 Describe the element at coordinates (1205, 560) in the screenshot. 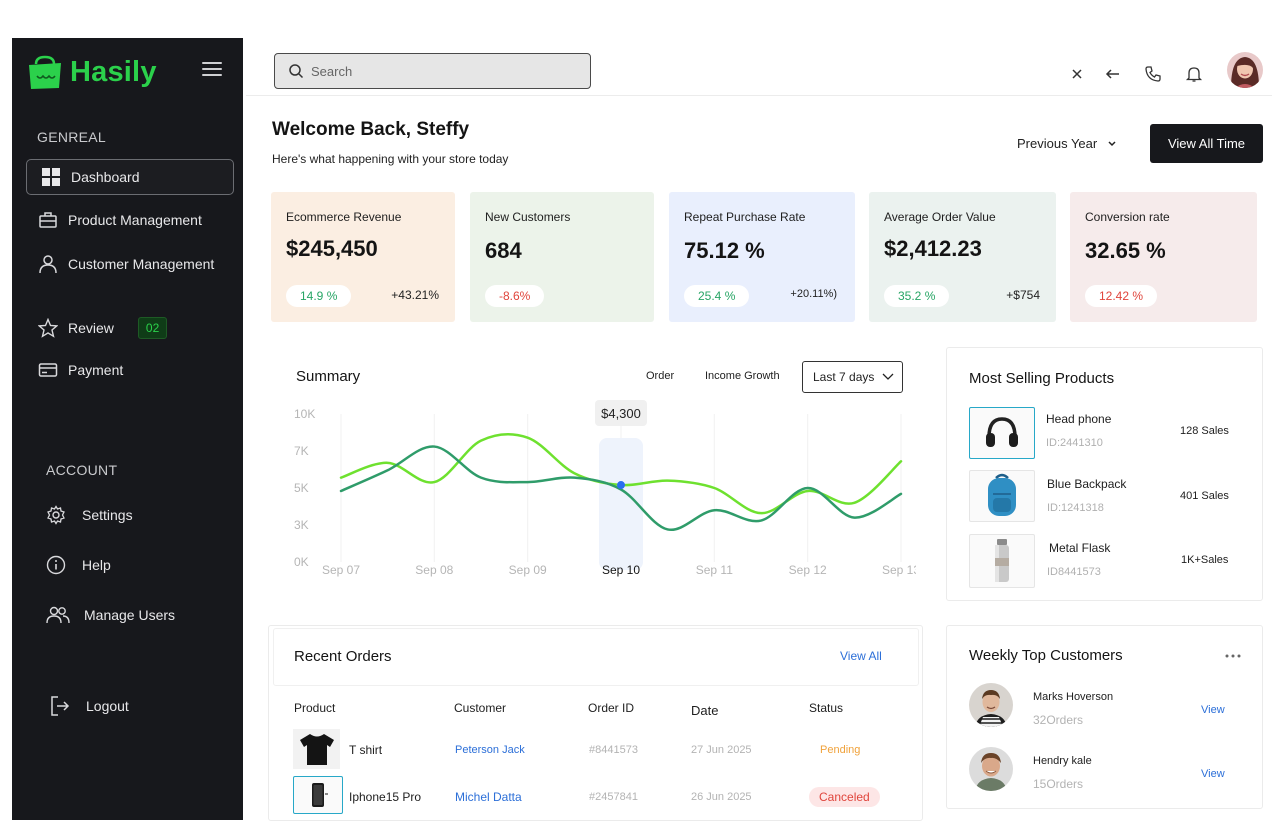

I see `product-sales: 1K+Sales` at that location.